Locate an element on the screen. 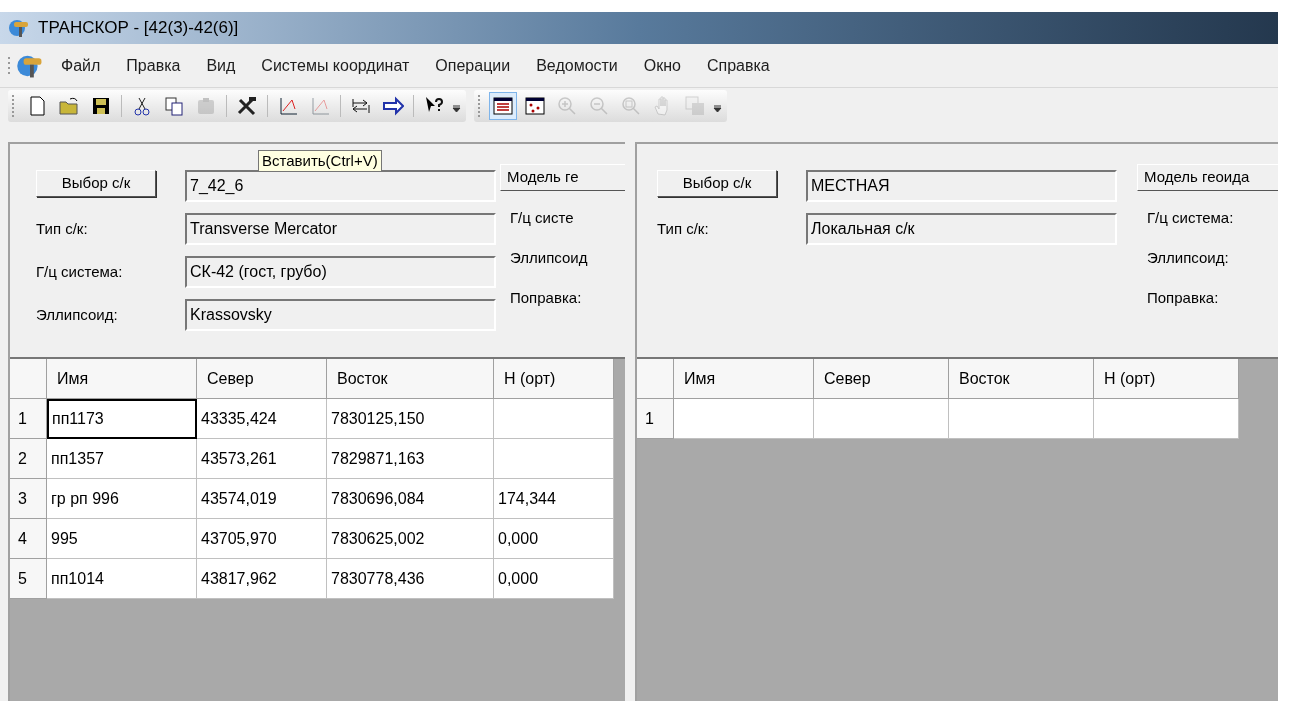 The width and height of the screenshot is (1294, 701). table-cell: гр рп 996 is located at coordinates (122, 499).